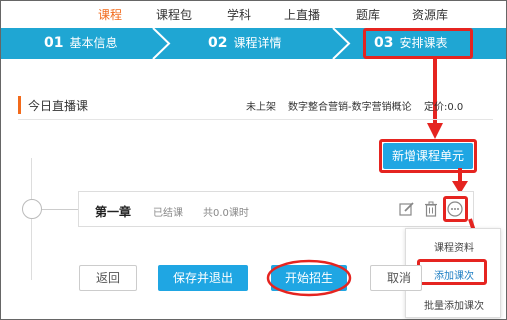 Image resolution: width=507 pixels, height=320 pixels. I want to click on cancel-button: 取消, so click(396, 278).